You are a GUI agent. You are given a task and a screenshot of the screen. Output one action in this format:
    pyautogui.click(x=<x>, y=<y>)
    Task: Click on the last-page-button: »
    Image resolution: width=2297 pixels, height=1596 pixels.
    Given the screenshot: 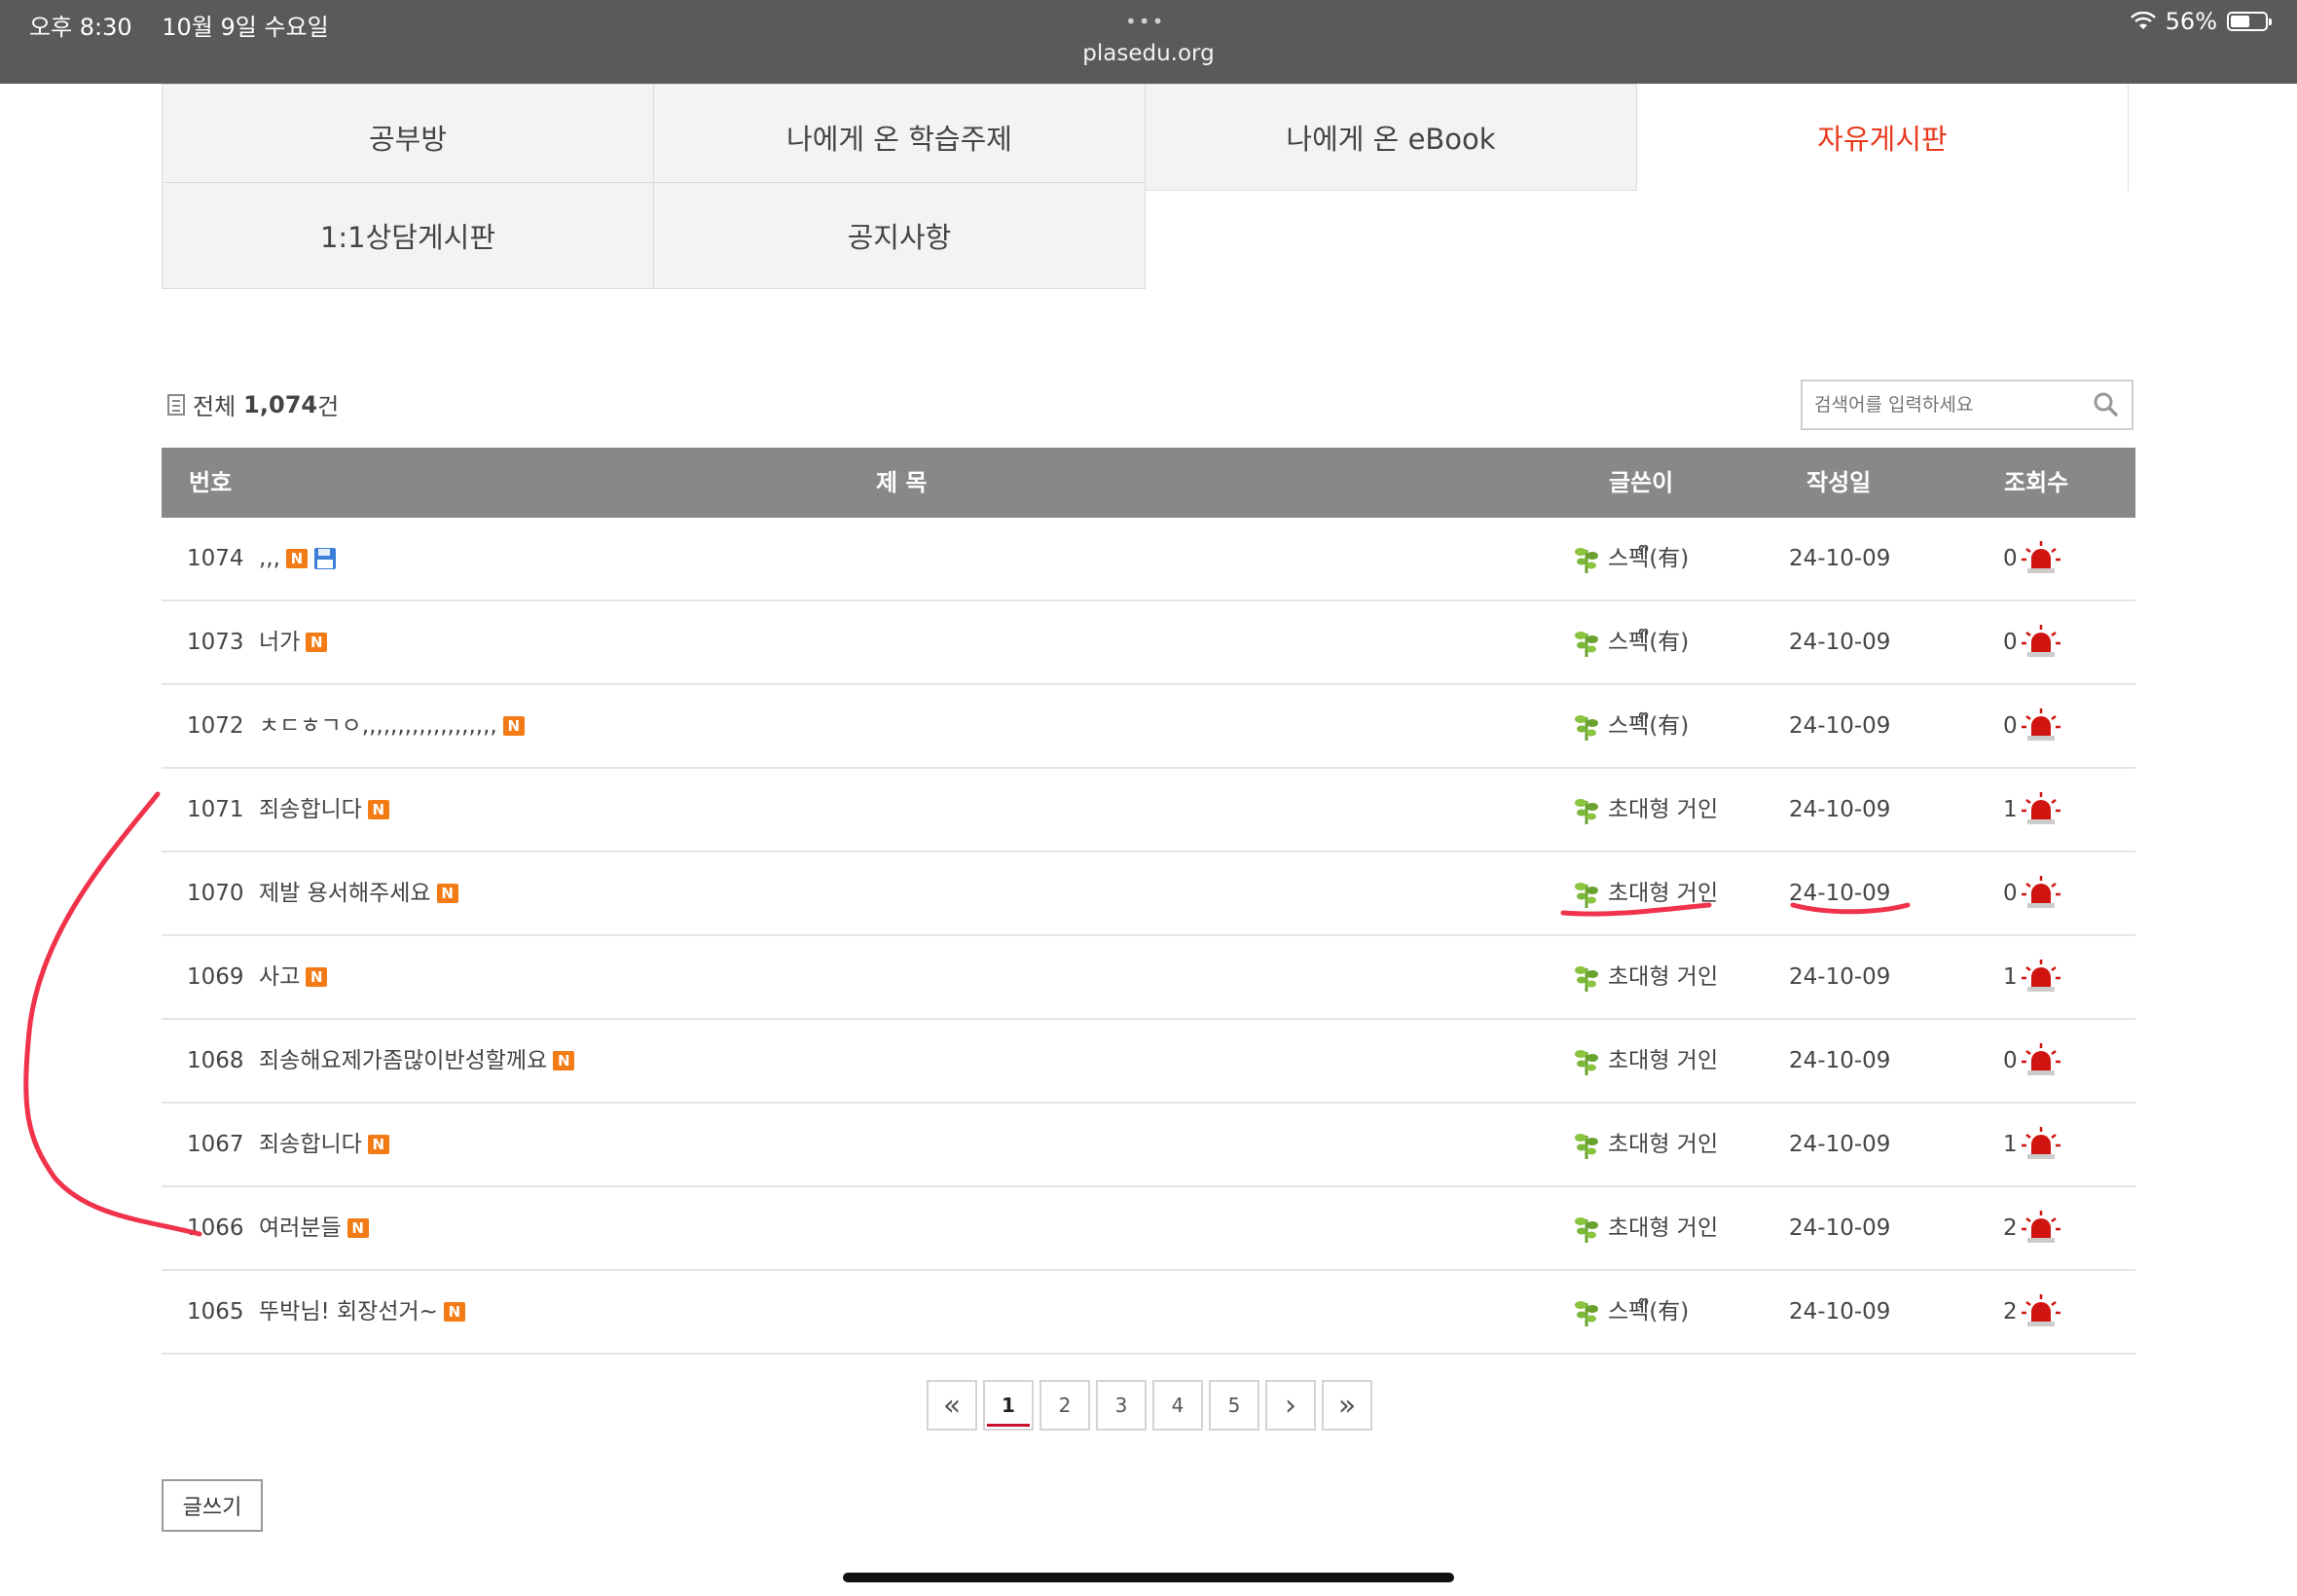 What is the action you would take?
    pyautogui.click(x=1347, y=1405)
    